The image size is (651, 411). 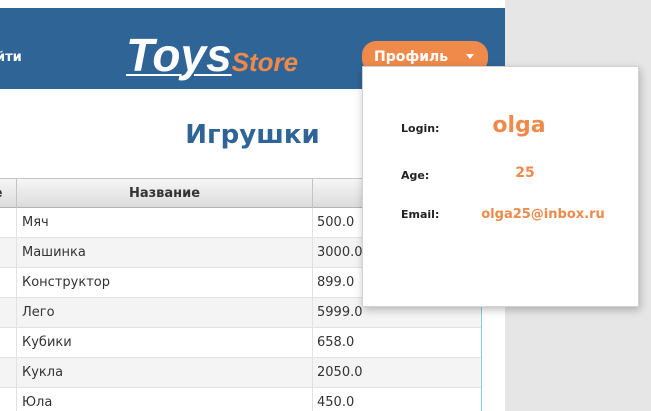 I want to click on column-header-name: Название, so click(x=165, y=193).